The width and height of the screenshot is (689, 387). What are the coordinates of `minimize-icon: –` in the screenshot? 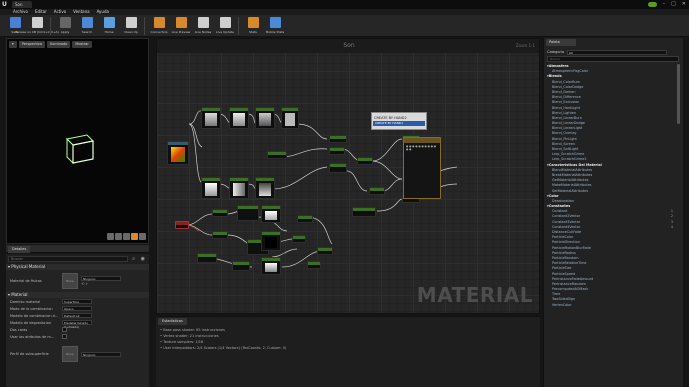 It's located at (664, 4).